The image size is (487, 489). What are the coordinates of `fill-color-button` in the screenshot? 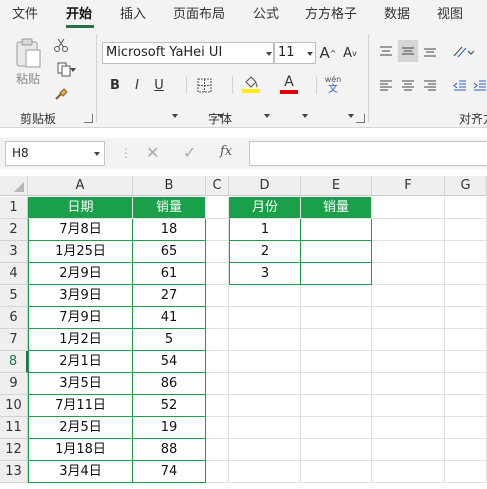 It's located at (251, 84).